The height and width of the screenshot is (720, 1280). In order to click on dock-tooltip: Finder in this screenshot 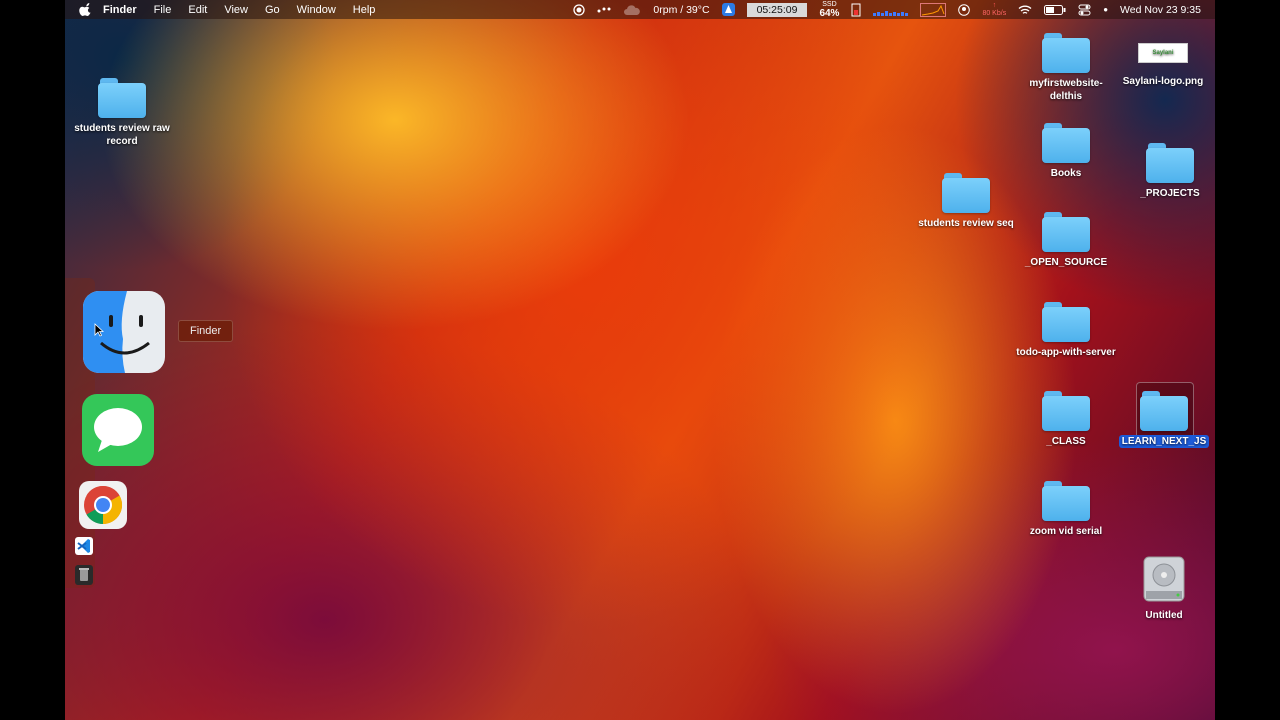, I will do `click(206, 331)`.